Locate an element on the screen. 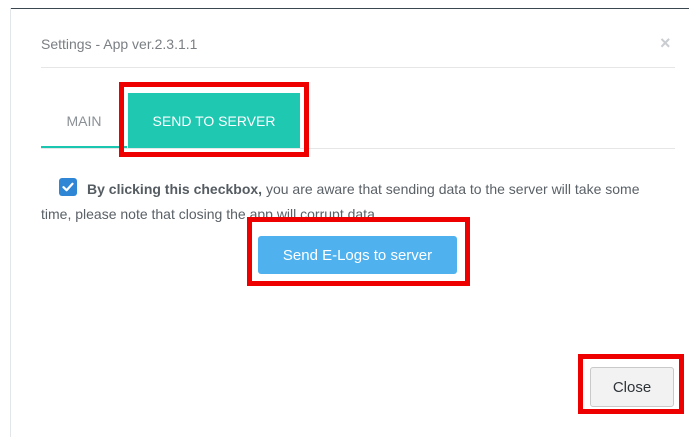  highlight-box-close is located at coordinates (631, 384).